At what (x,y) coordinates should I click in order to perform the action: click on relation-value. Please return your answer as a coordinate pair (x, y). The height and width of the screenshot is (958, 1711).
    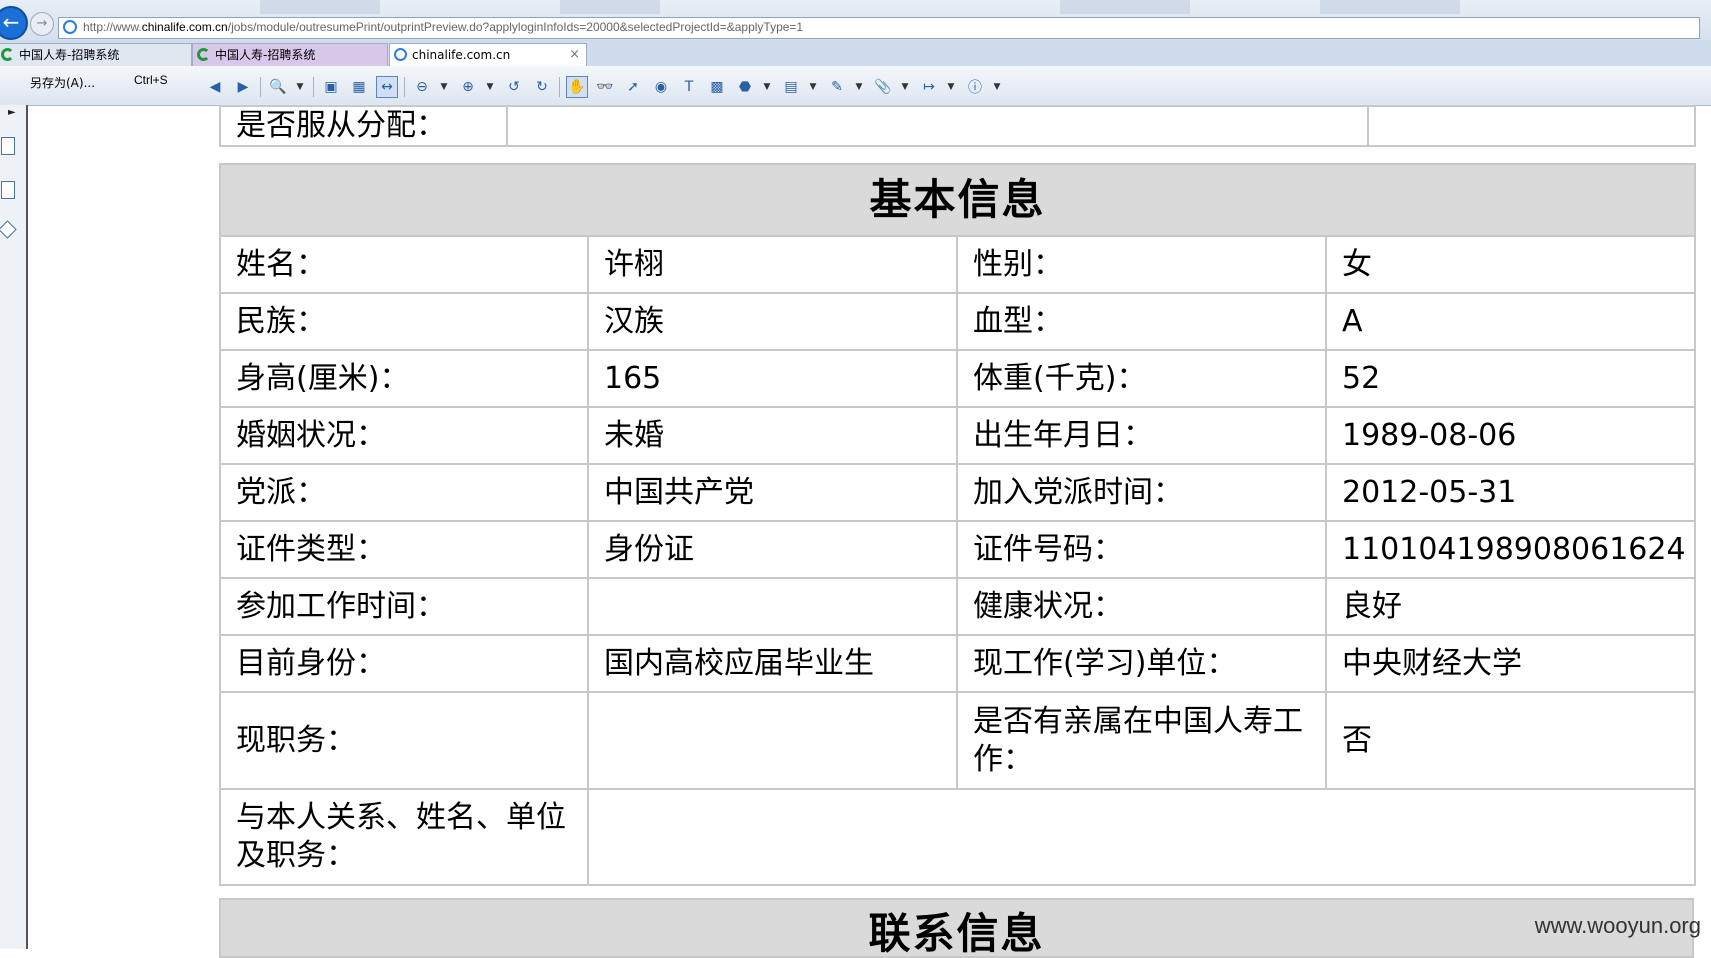
    Looking at the image, I should click on (1141, 837).